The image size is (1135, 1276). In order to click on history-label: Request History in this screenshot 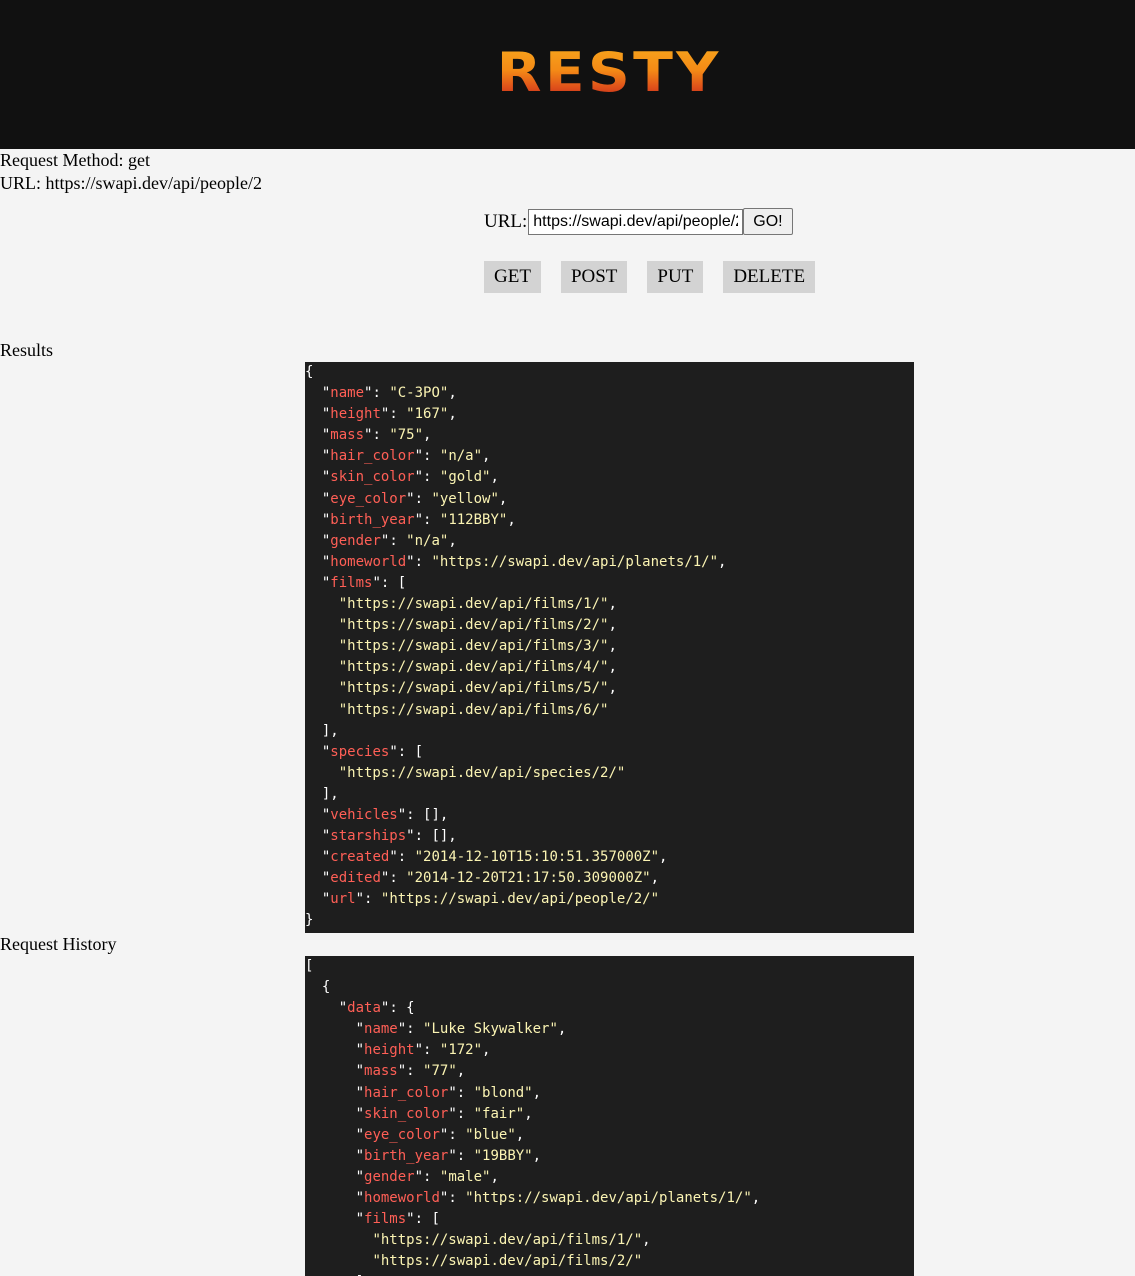, I will do `click(58, 944)`.